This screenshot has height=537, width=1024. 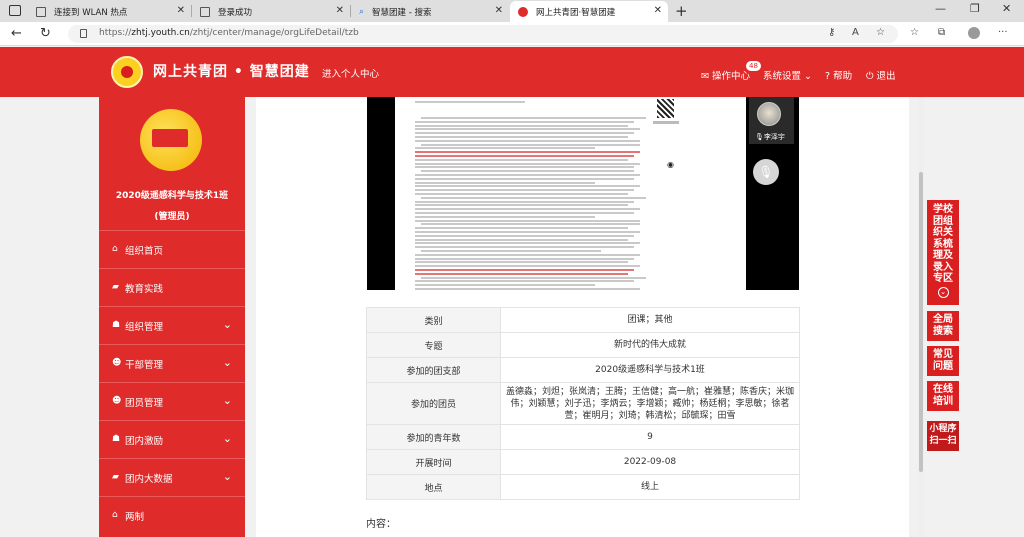 I want to click on window-menu-icon, so click(x=15, y=10).